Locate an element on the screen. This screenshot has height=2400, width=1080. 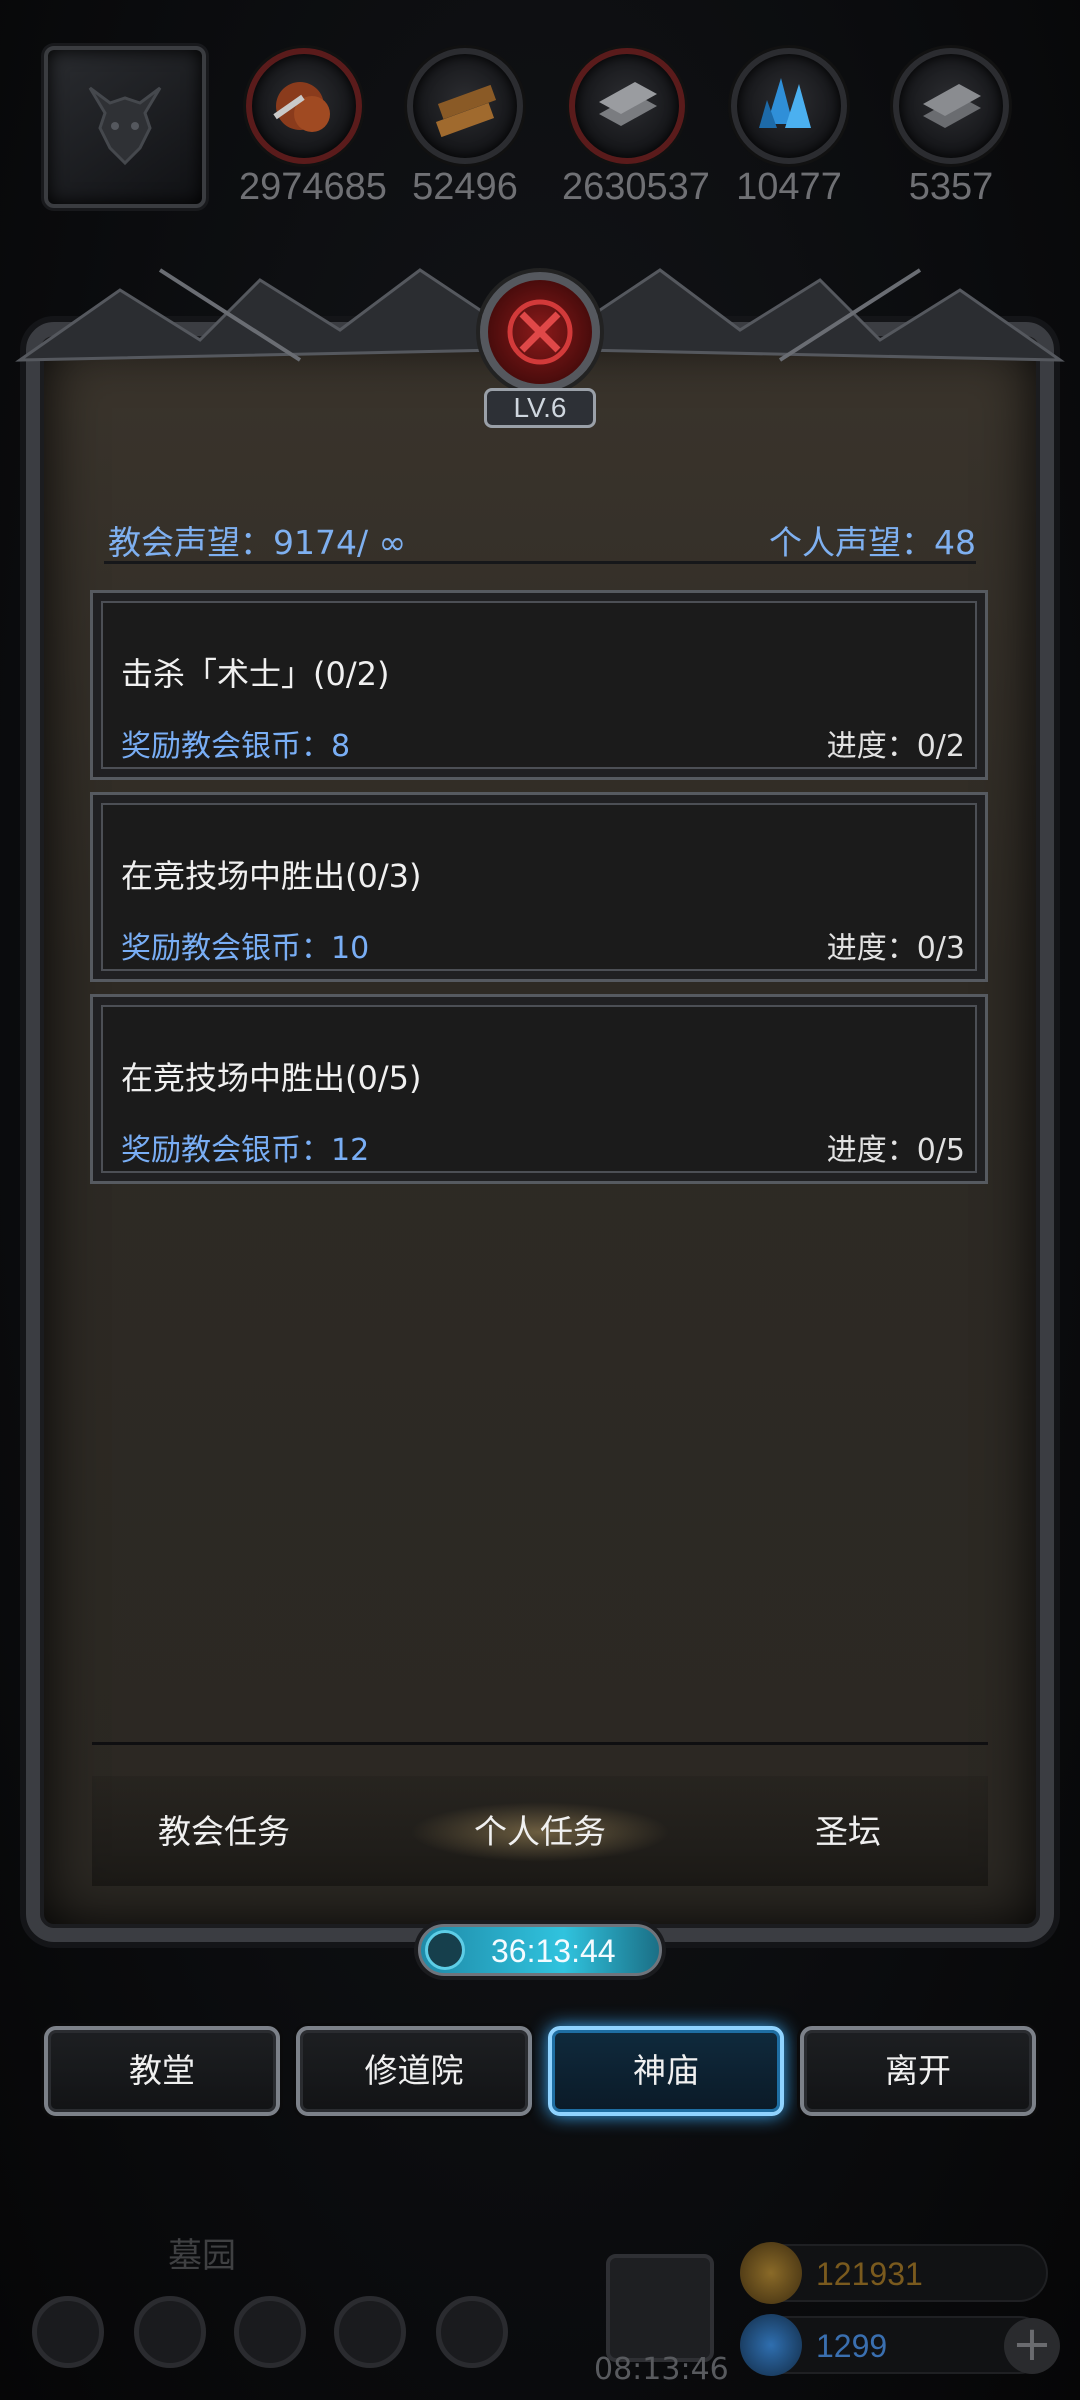
steel-icon is located at coordinates (951, 106).